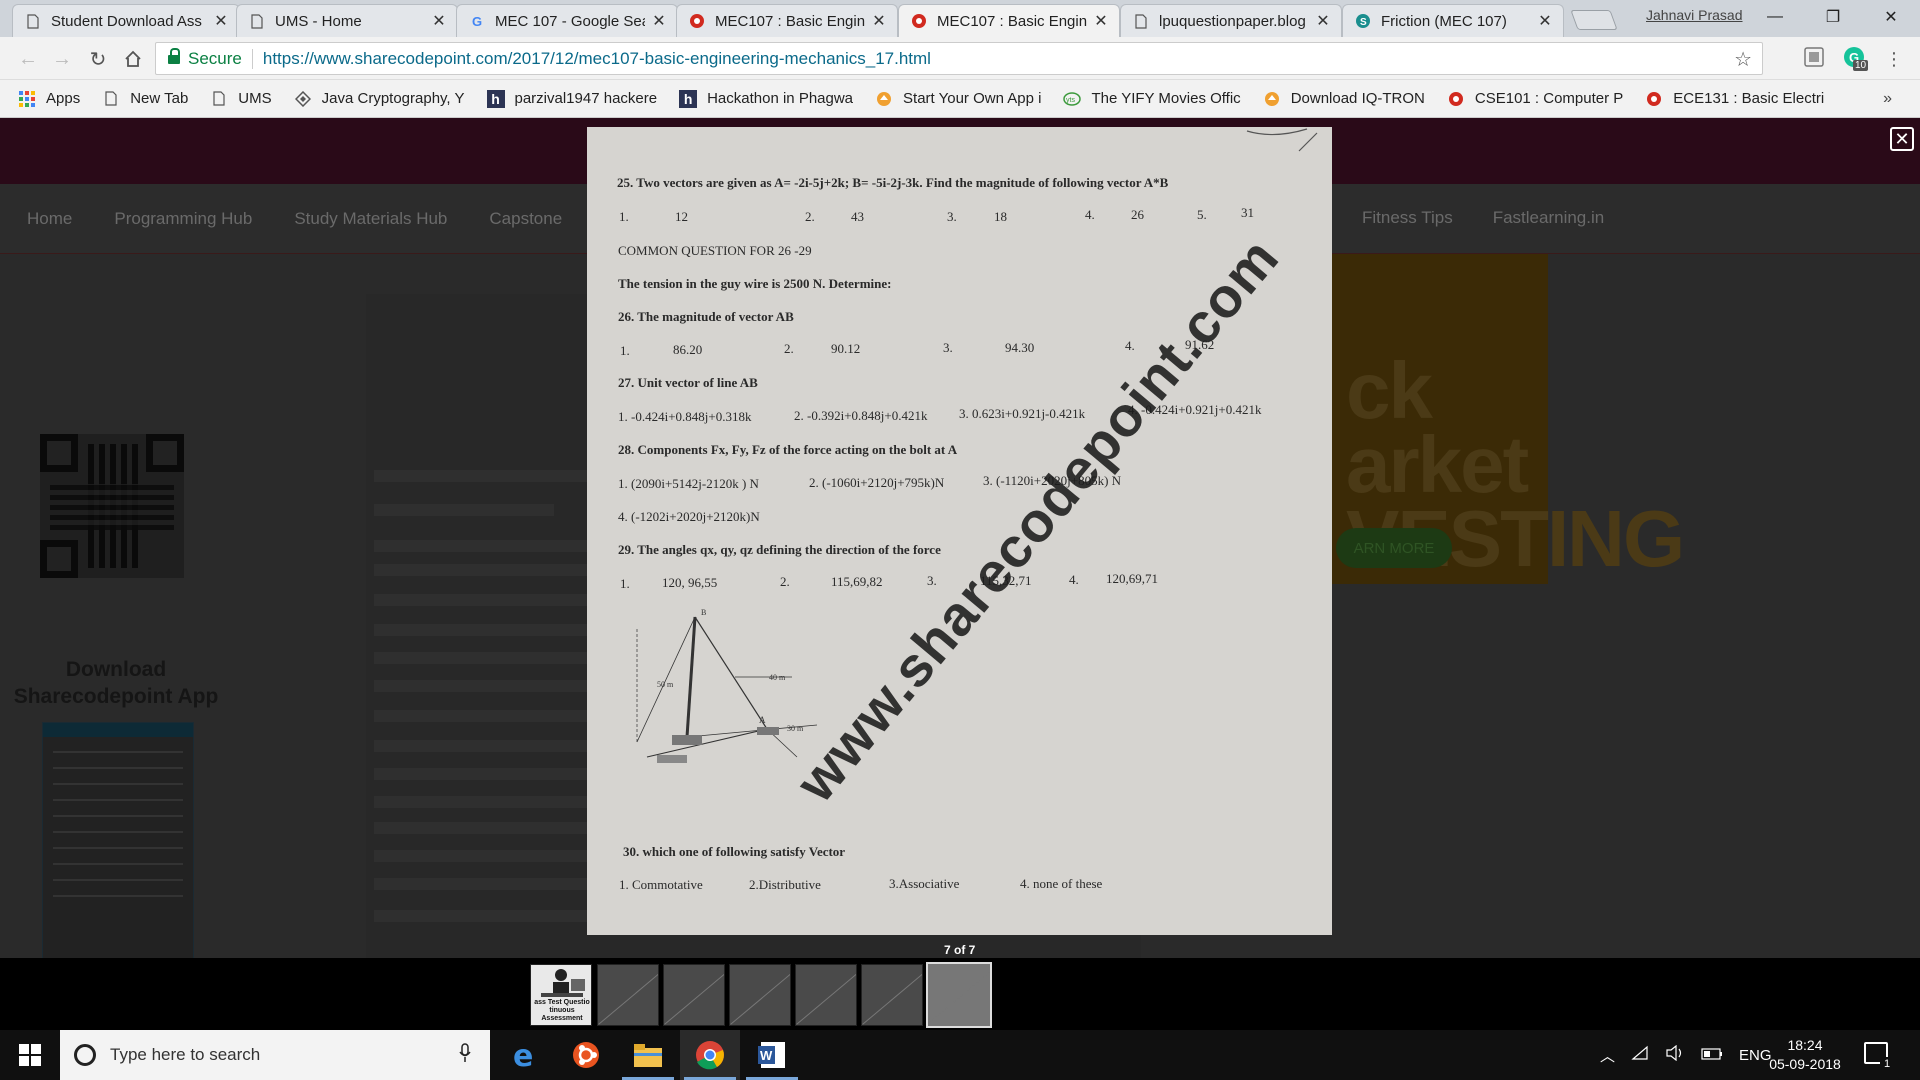 Image resolution: width=1920 pixels, height=1080 pixels. I want to click on q25-option-number: 4., so click(1090, 214).